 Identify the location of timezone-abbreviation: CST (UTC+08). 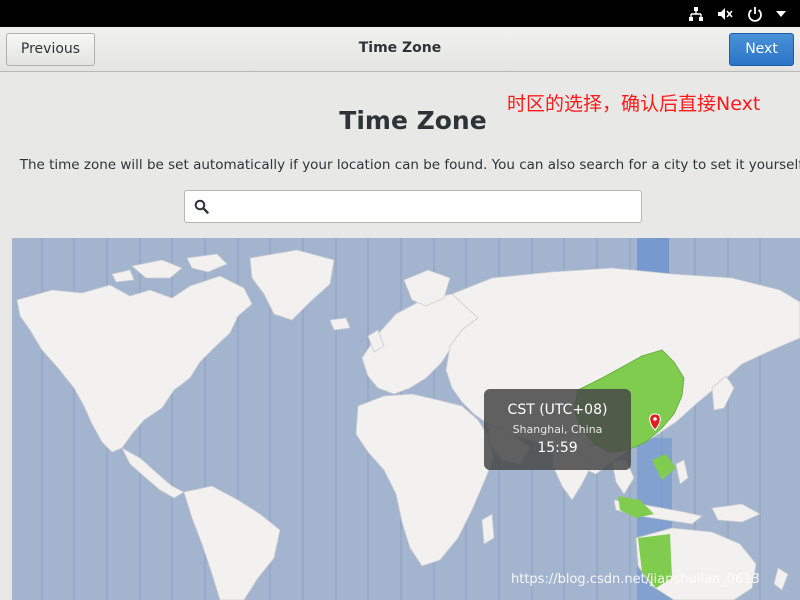
(557, 410).